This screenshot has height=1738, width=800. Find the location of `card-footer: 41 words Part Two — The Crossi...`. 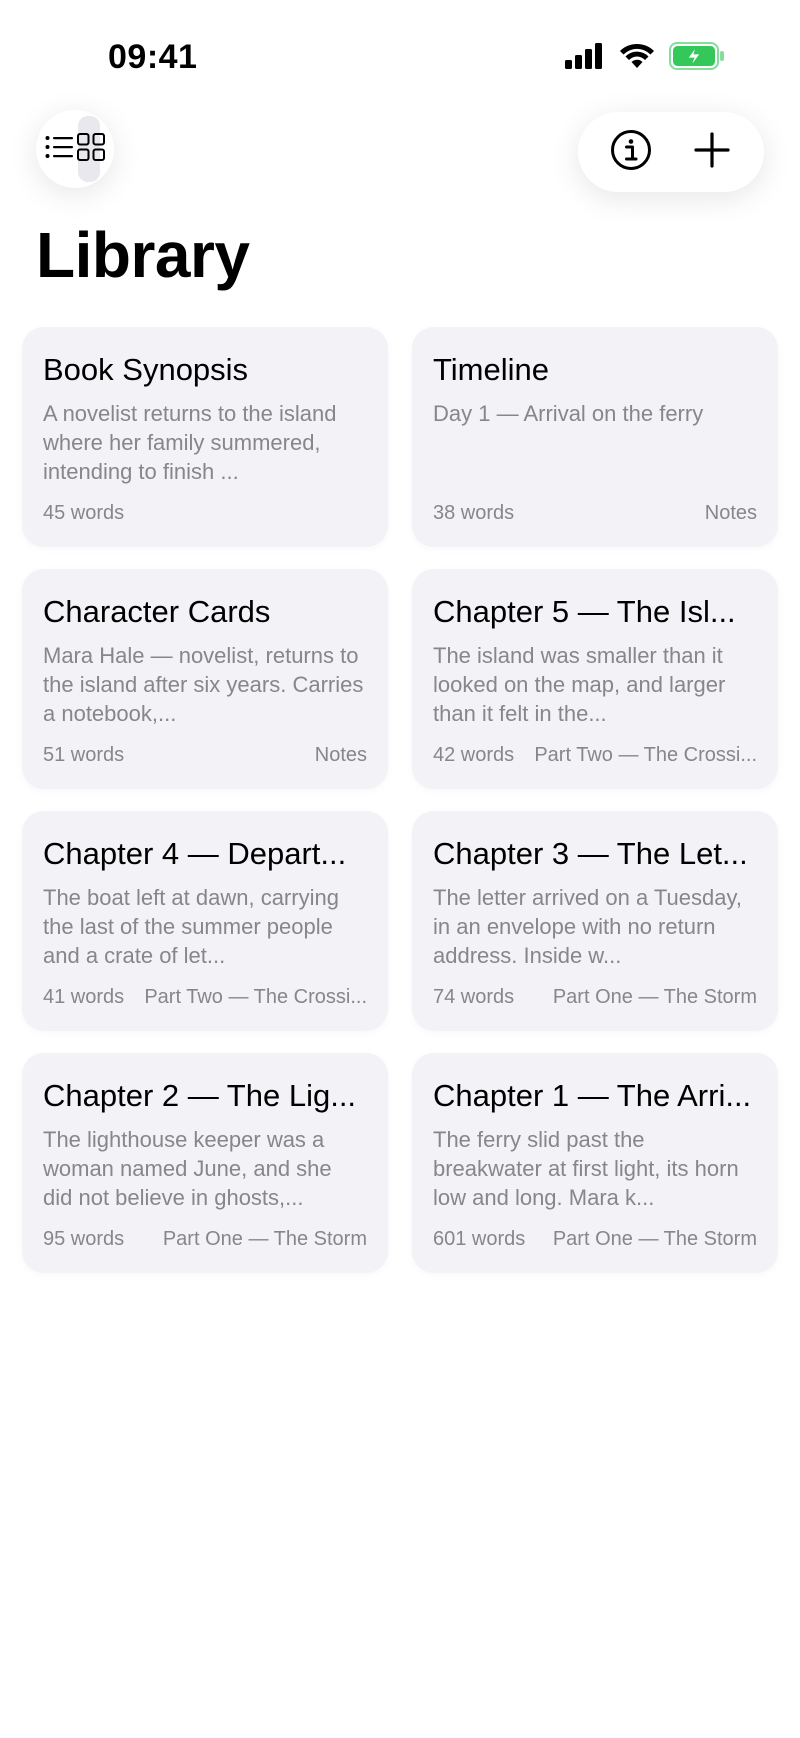

card-footer: 41 words Part Two — The Crossi... is located at coordinates (205, 997).